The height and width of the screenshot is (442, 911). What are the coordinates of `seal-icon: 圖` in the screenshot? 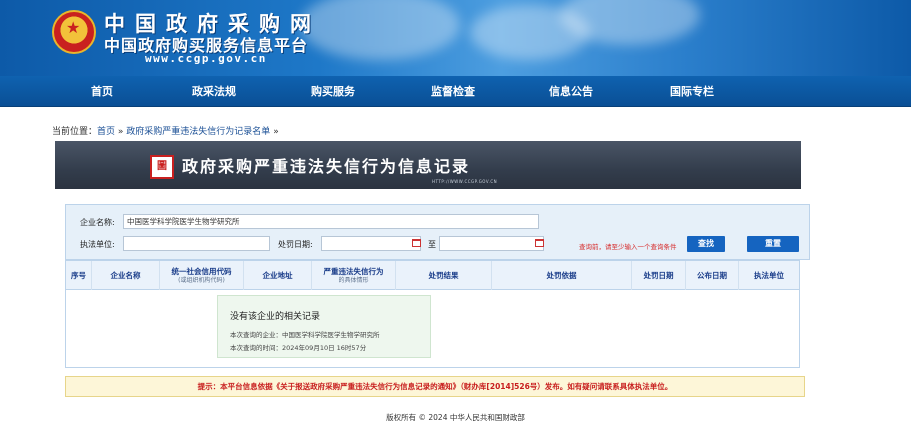 It's located at (162, 167).